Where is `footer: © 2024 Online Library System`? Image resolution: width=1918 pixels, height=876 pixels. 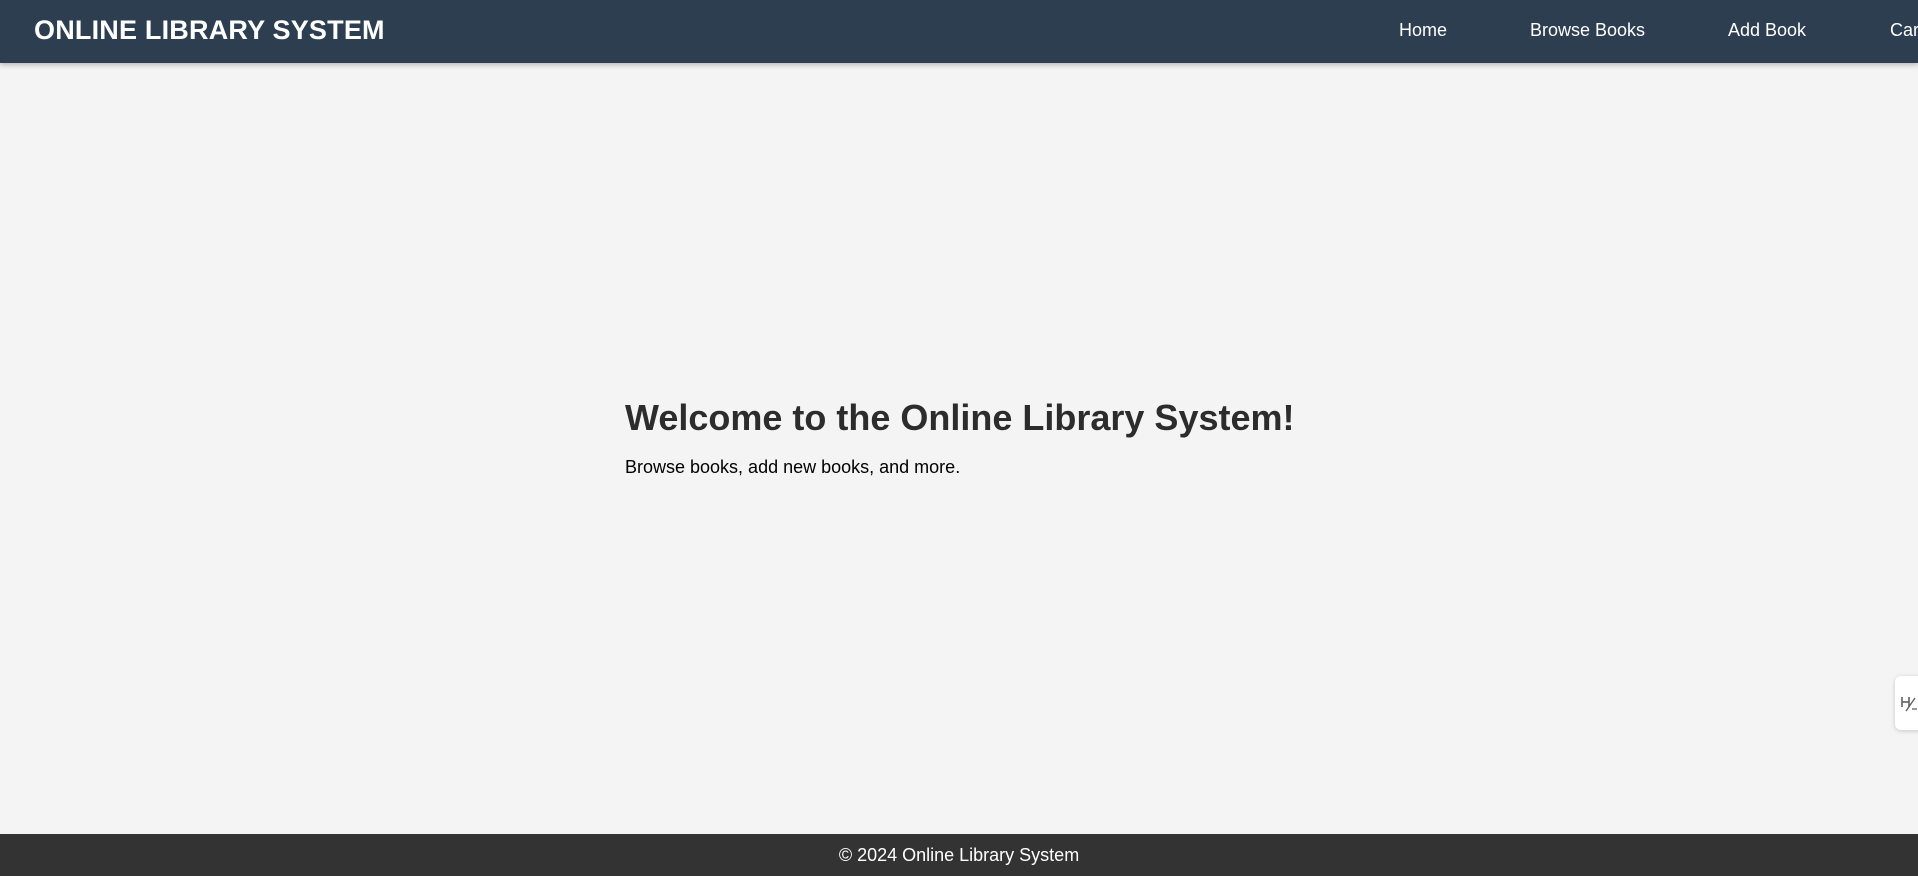
footer: © 2024 Online Library System is located at coordinates (959, 855).